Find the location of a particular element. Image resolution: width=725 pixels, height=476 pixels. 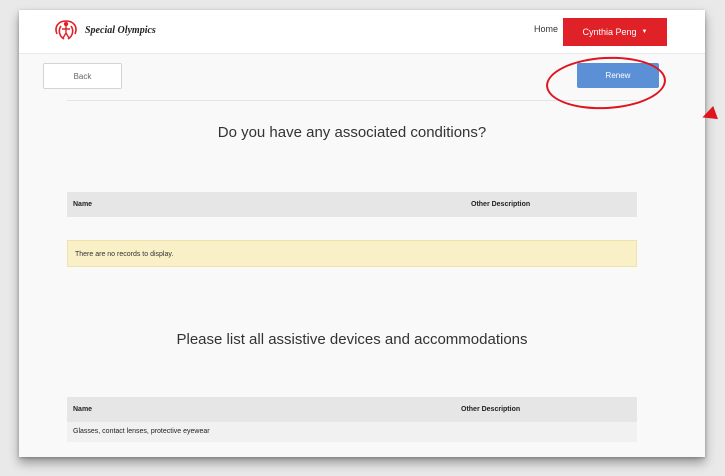

user-menu: Cynthia Peng ▼ is located at coordinates (615, 32).